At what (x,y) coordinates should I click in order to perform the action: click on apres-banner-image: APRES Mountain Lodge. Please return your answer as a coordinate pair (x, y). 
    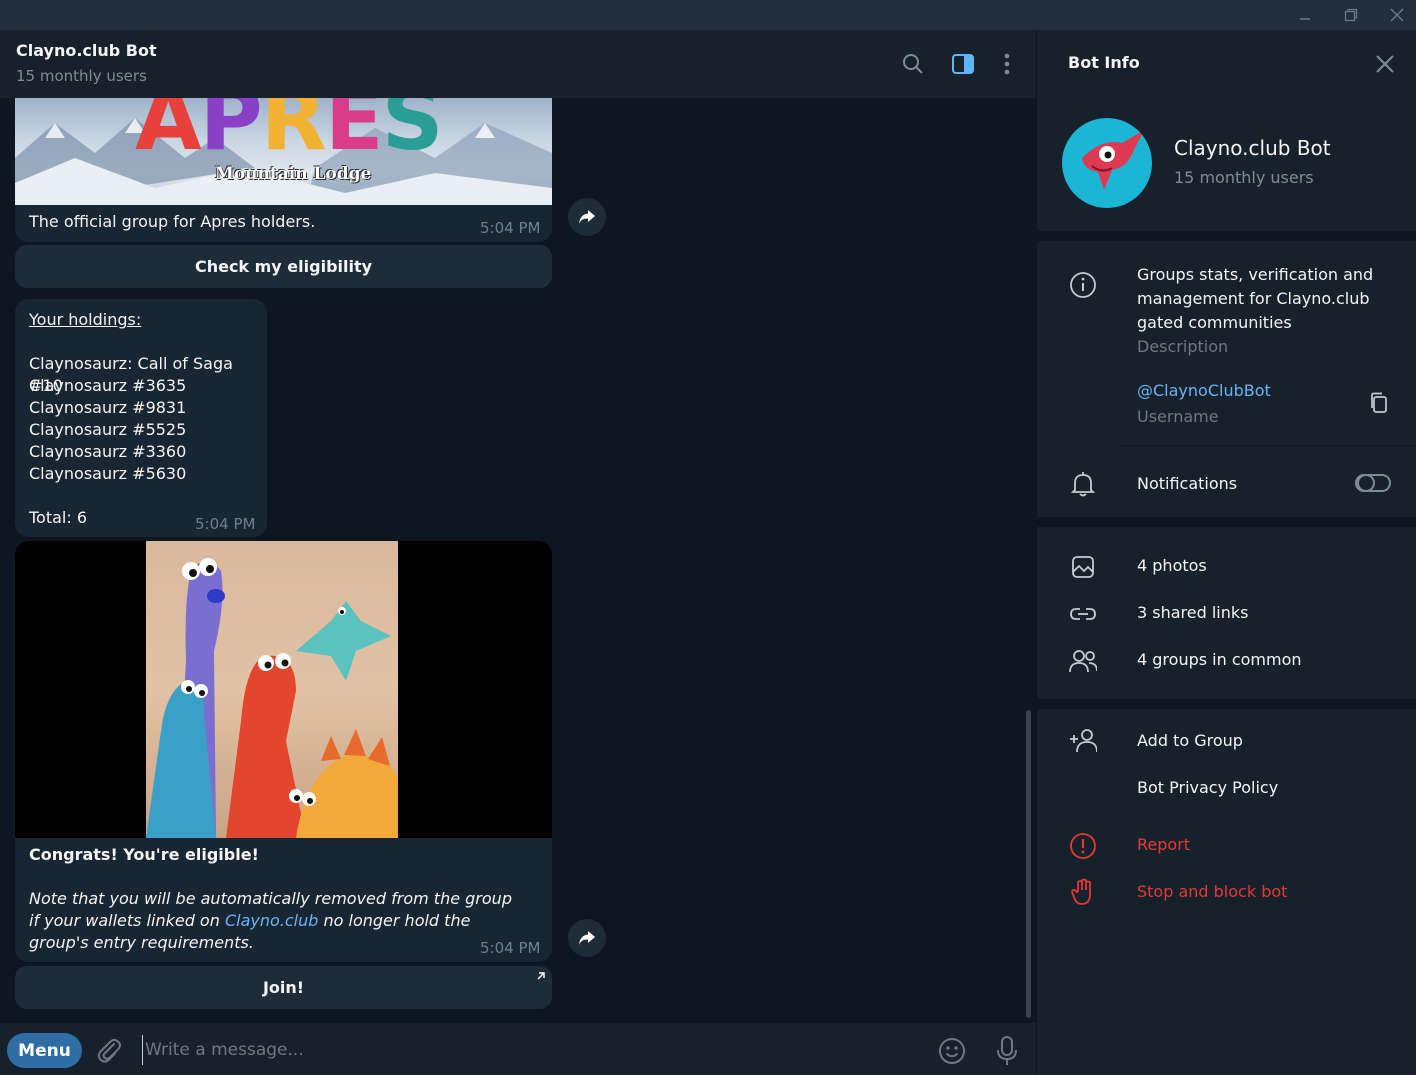
    Looking at the image, I should click on (283, 151).